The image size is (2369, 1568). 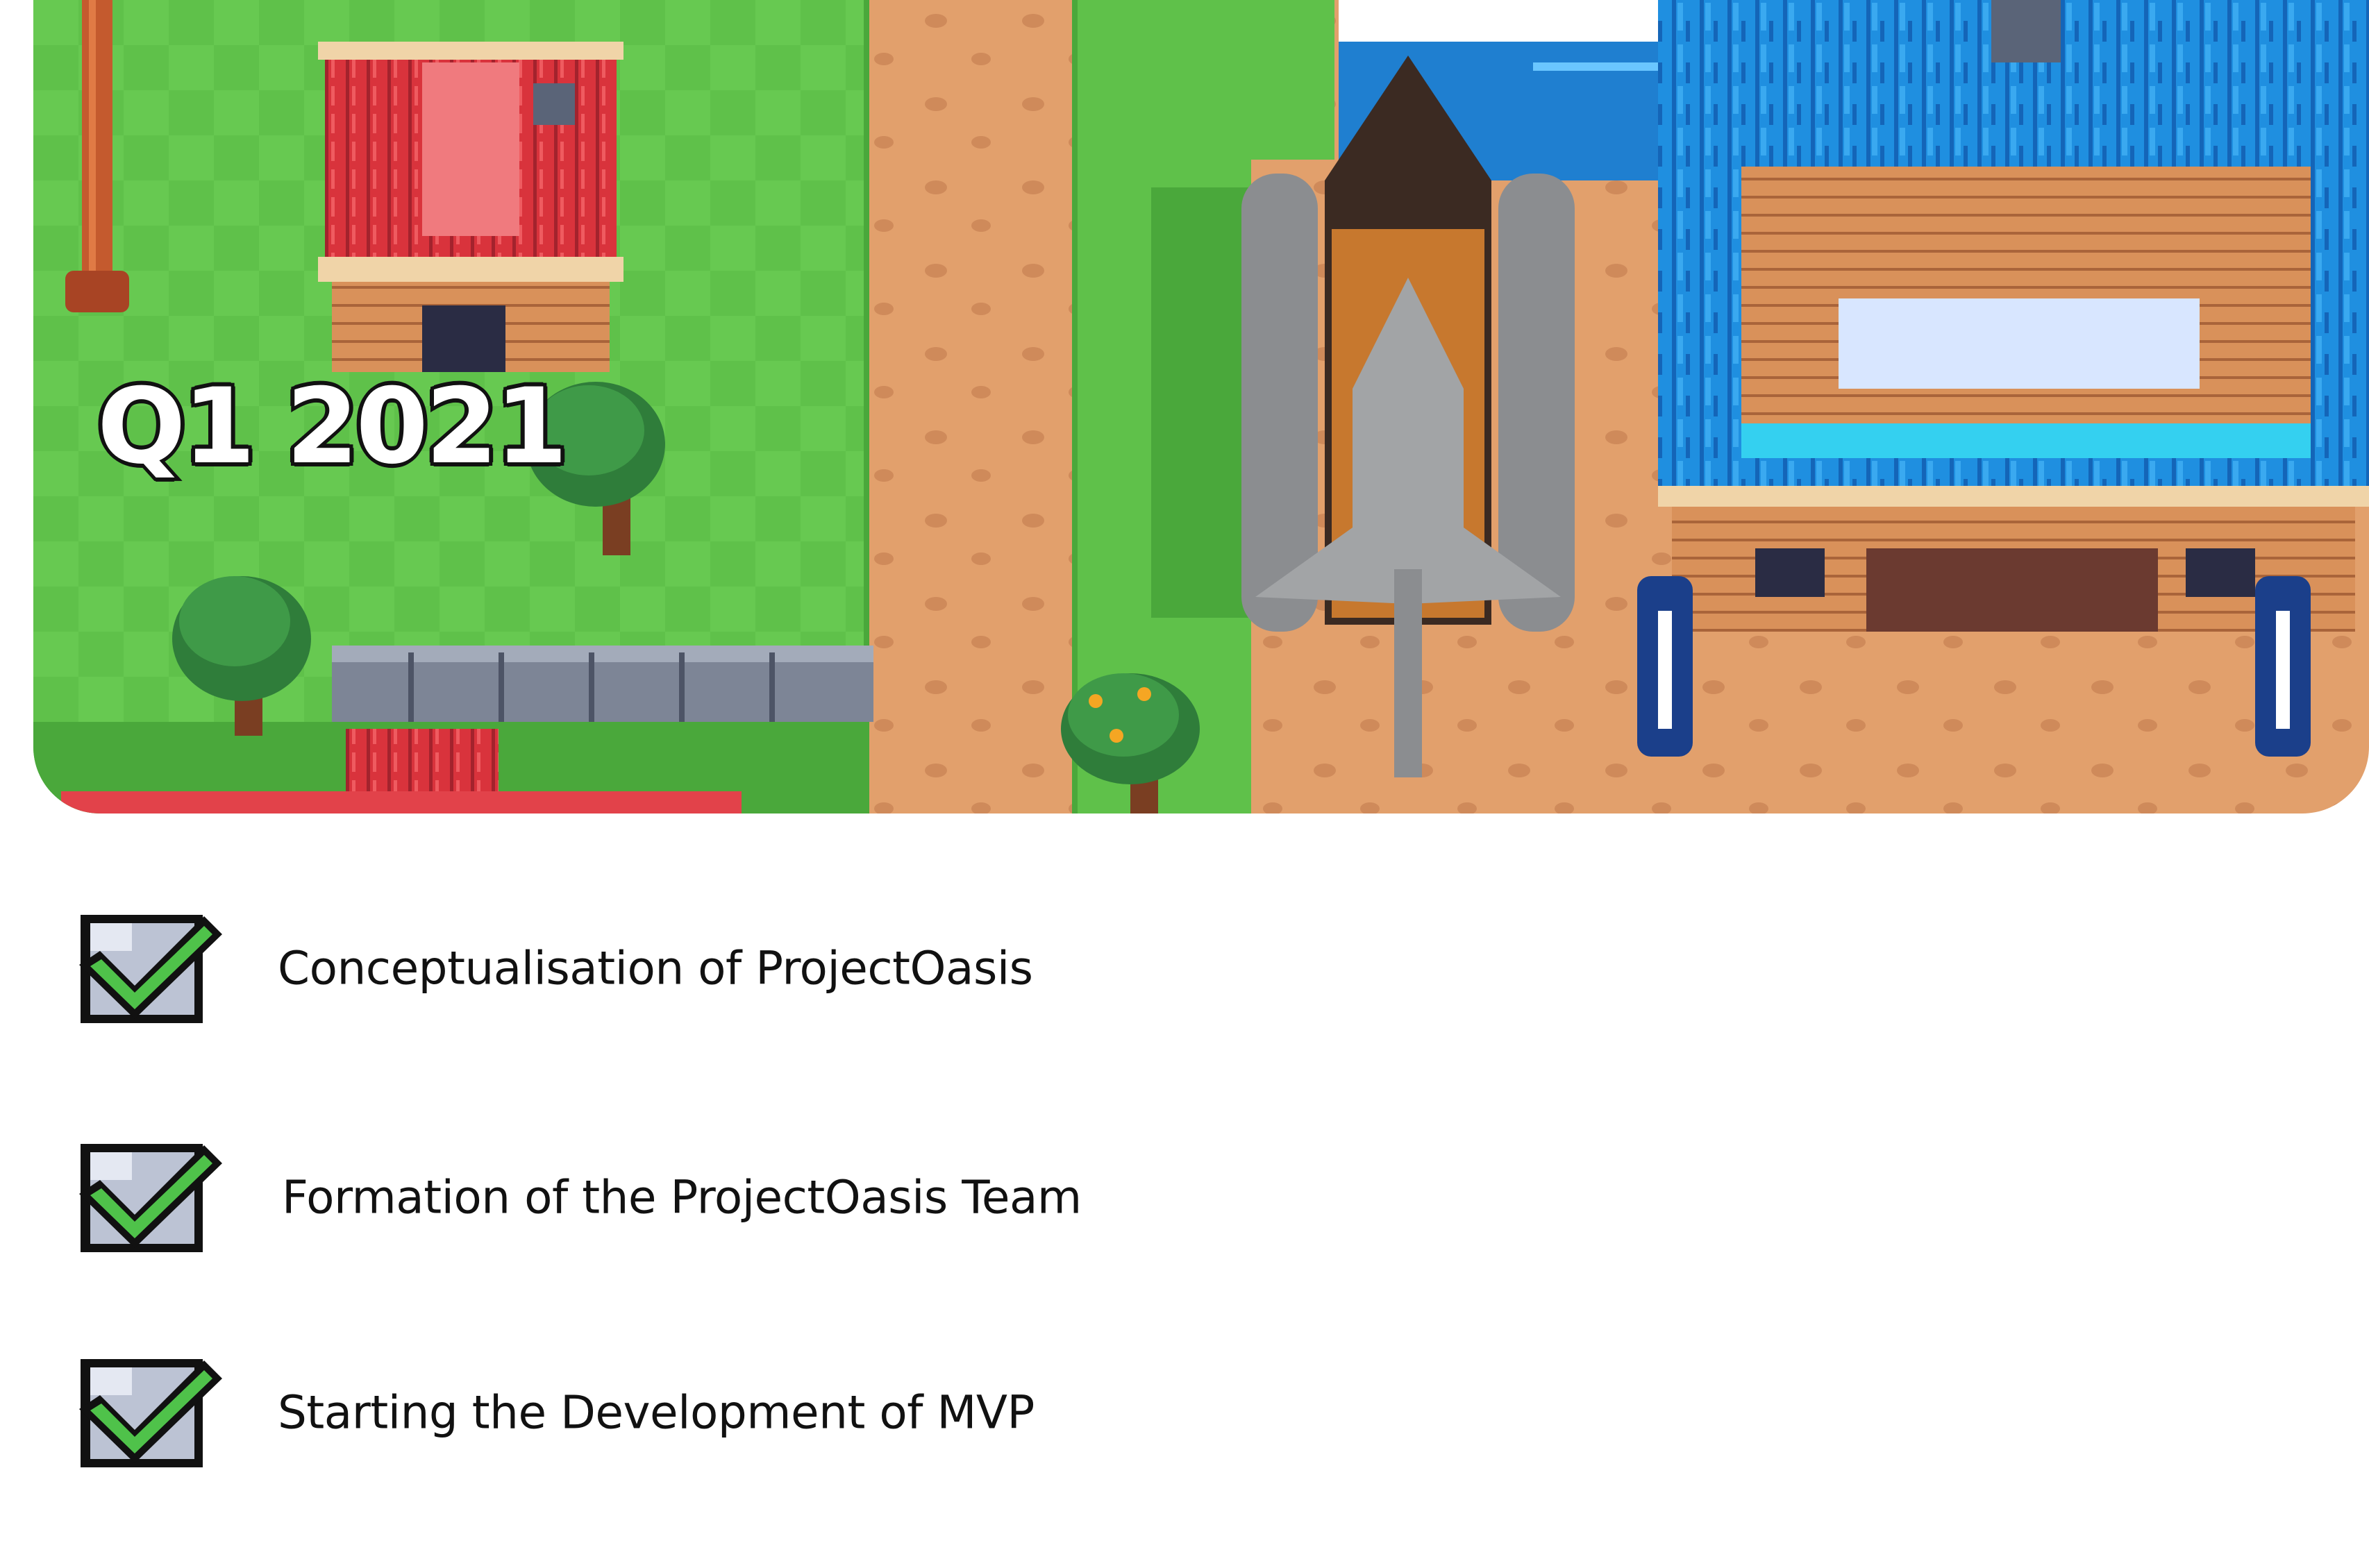 What do you see at coordinates (656, 1412) in the screenshot?
I see `checklist-item-label: Starting the Development of MVP` at bounding box center [656, 1412].